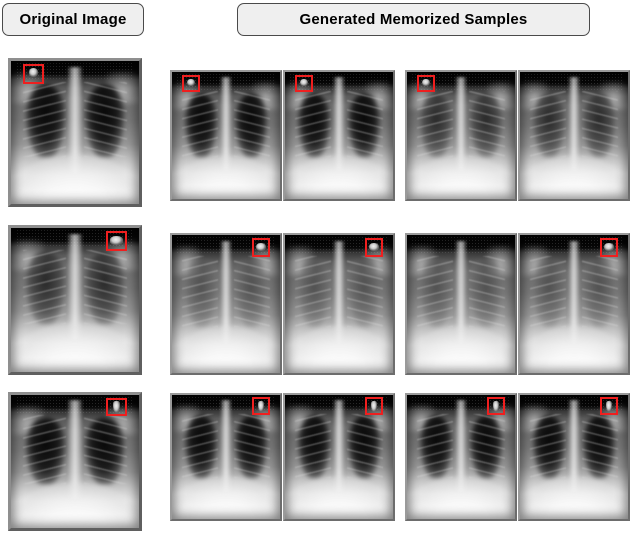 Image resolution: width=640 pixels, height=543 pixels. I want to click on generated-sample-r3-c1, so click(226, 457).